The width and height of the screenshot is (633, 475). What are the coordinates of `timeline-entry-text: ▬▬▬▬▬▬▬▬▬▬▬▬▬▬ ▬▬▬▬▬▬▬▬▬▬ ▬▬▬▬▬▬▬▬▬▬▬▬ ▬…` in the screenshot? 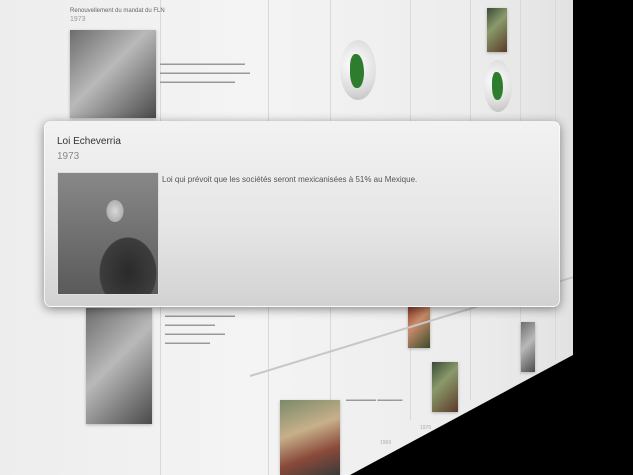 It's located at (200, 329).